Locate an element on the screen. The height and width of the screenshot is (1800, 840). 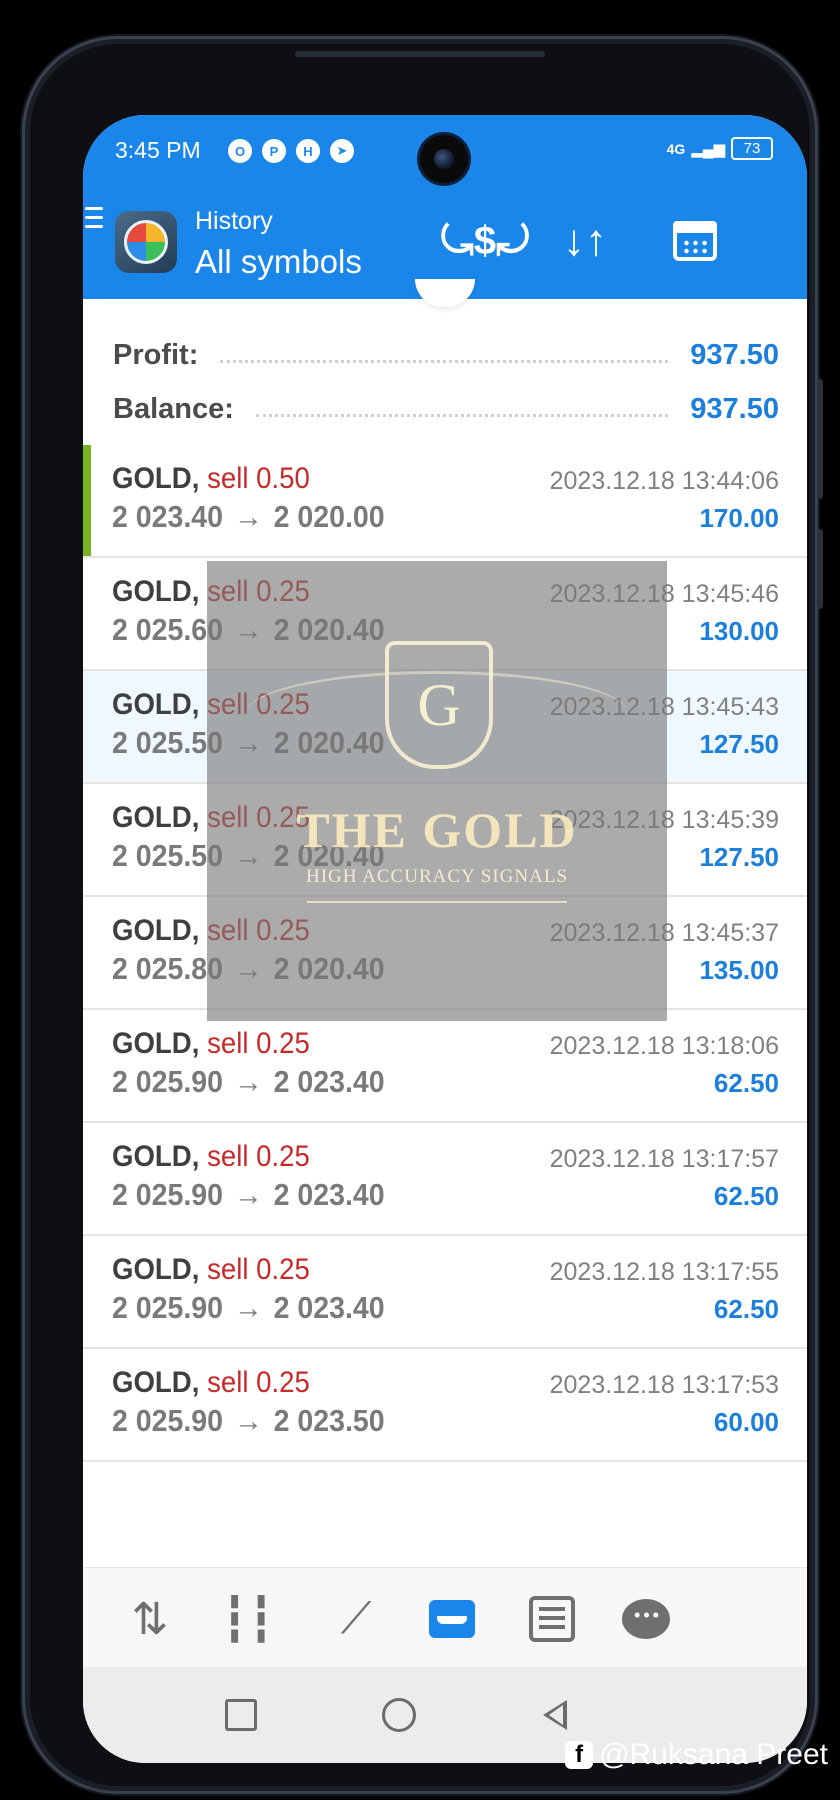
deal-profit: 62.50 is located at coordinates (746, 1196).